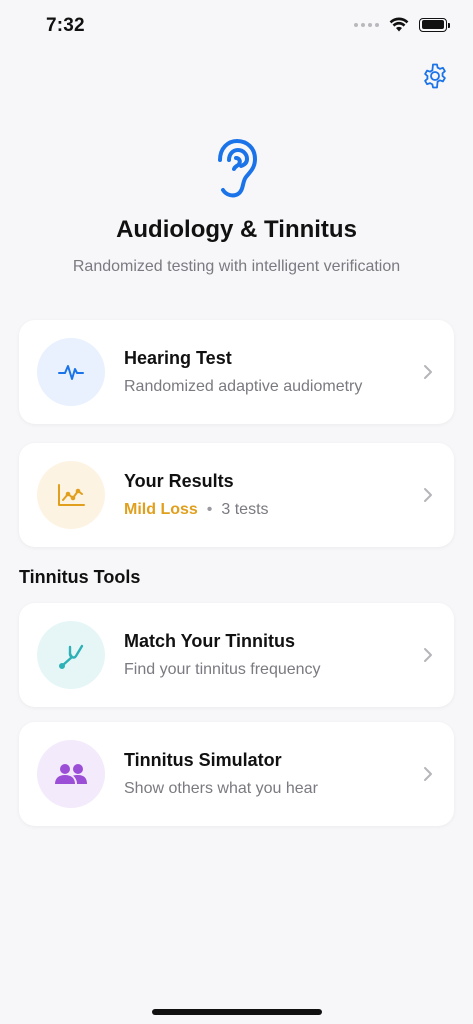 The height and width of the screenshot is (1024, 473). Describe the element at coordinates (221, 788) in the screenshot. I see `tinnitus-simulator-subtitle: Show others what you hear` at that location.